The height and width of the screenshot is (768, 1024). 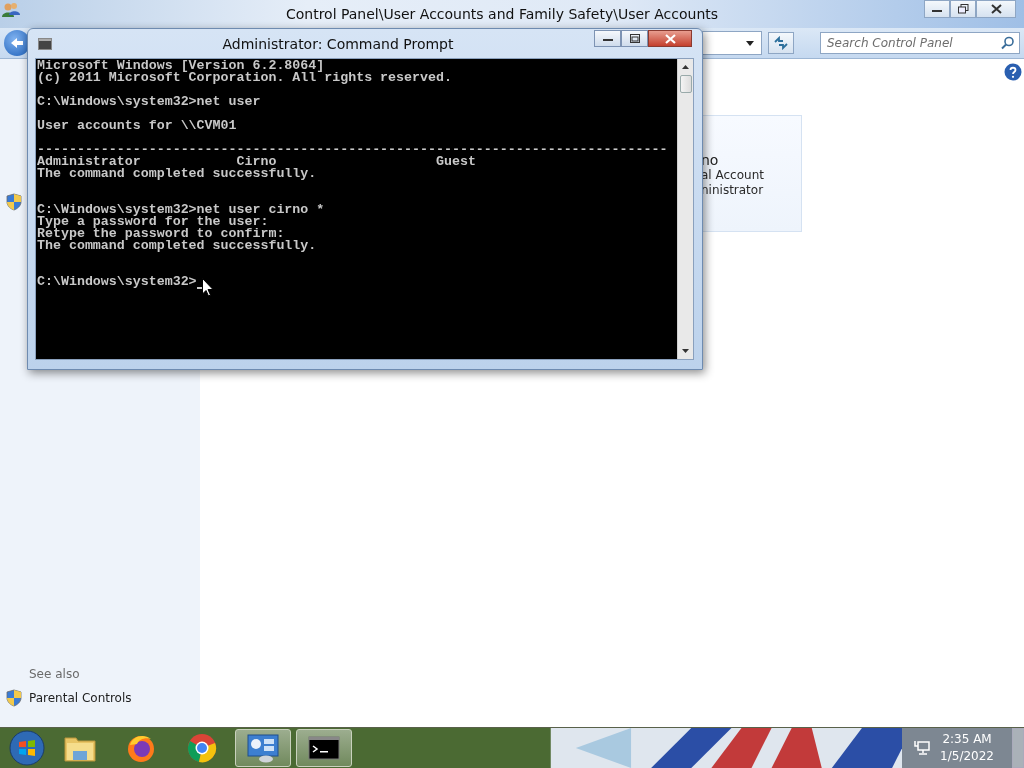 What do you see at coordinates (149, 103) in the screenshot?
I see `console-line: C:\Windows\system32>net user` at bounding box center [149, 103].